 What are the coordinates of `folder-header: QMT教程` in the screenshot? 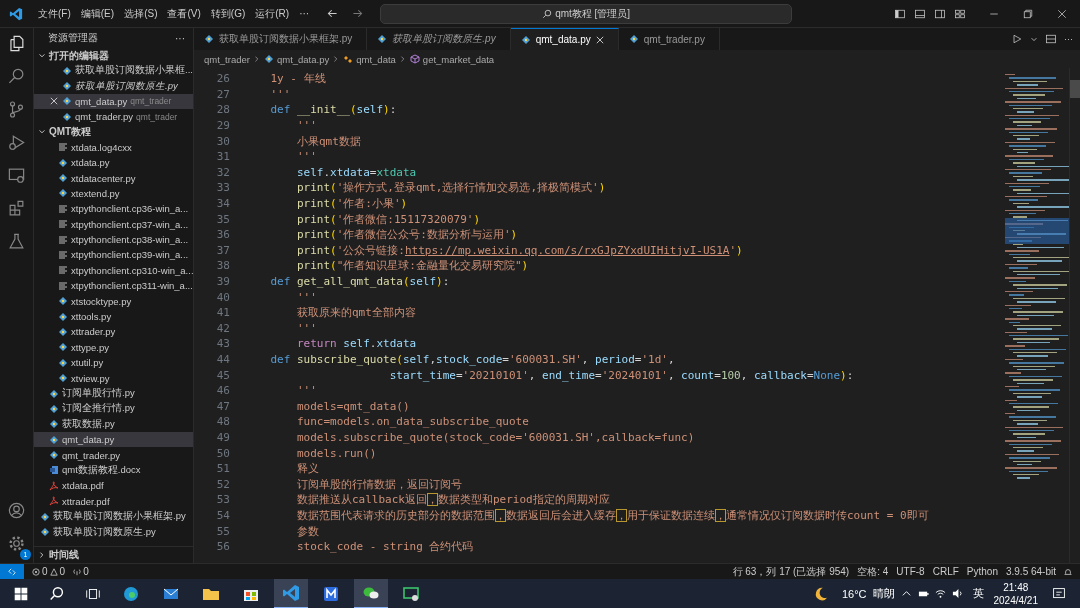 It's located at (113, 132).